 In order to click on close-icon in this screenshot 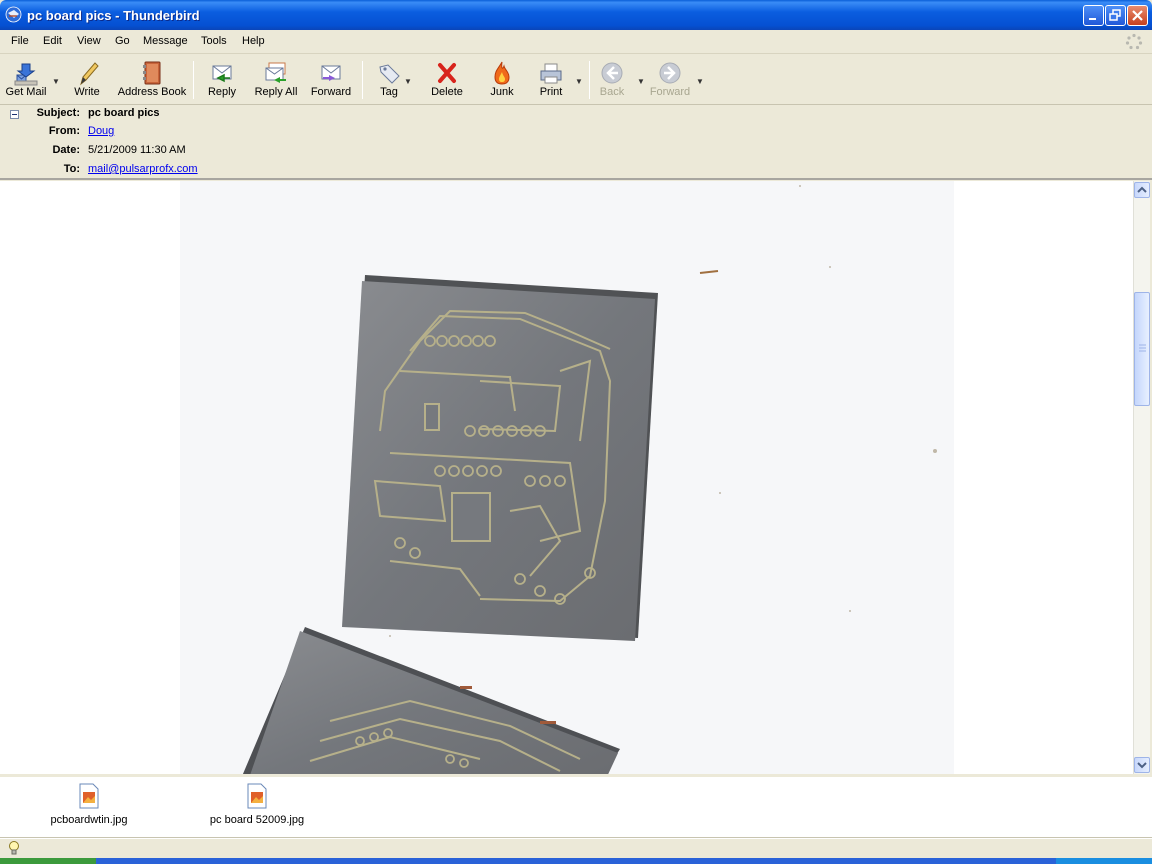, I will do `click(1137, 15)`.